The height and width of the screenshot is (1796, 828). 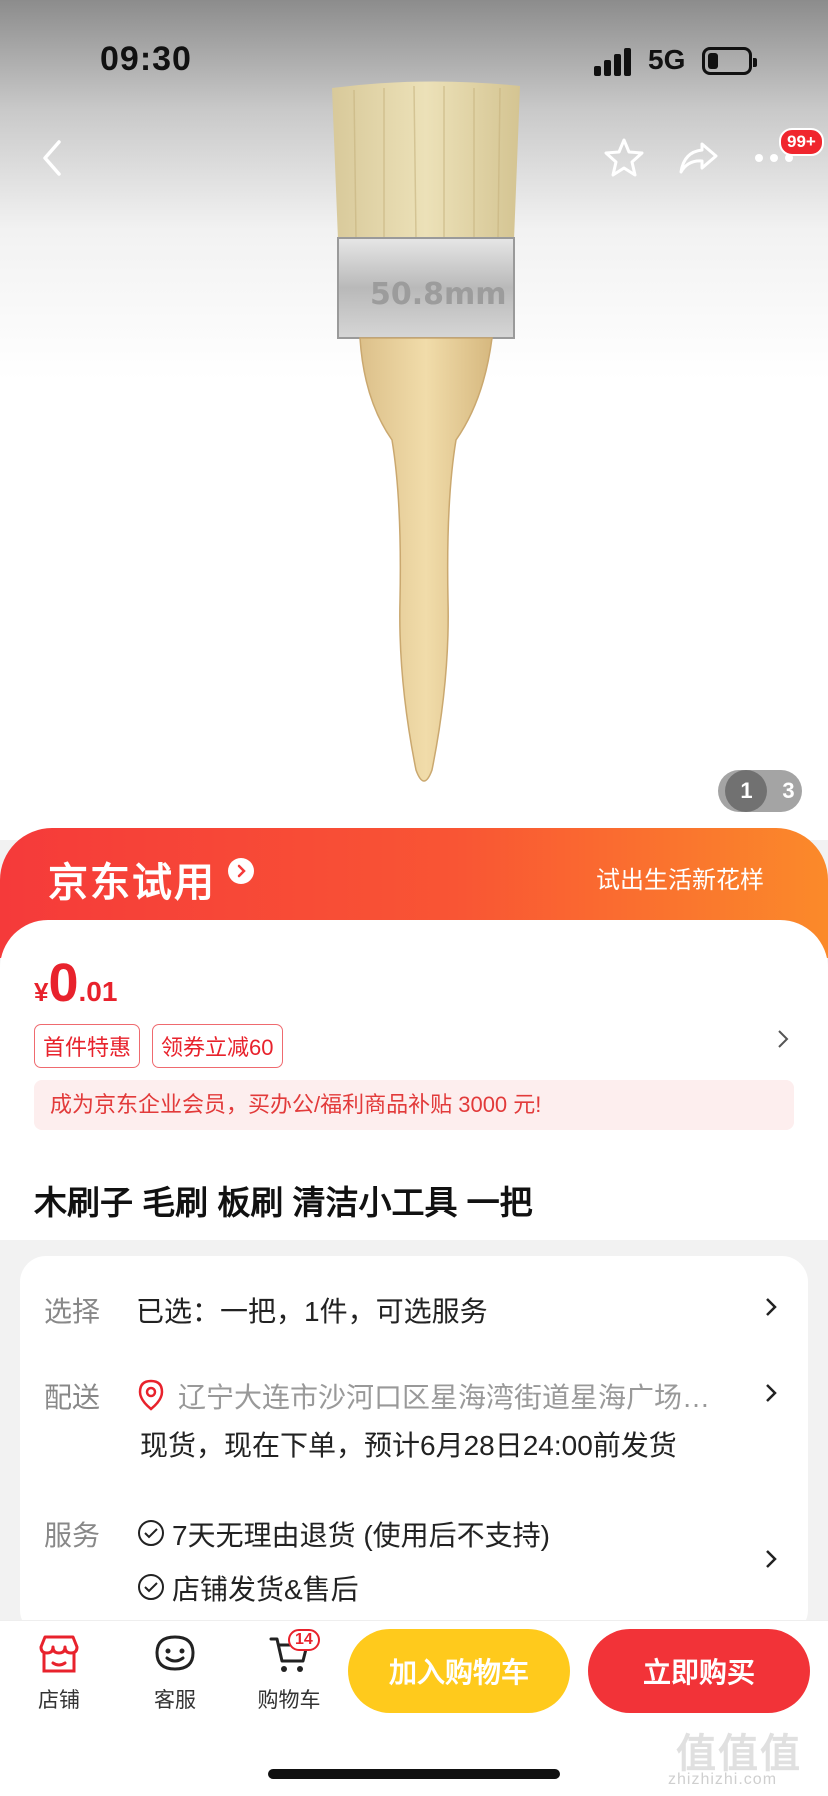 I want to click on share-icon, so click(x=698, y=158).